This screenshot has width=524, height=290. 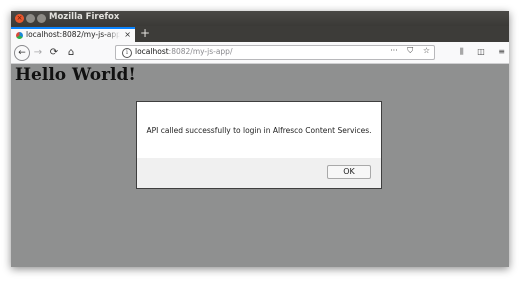 What do you see at coordinates (275, 52) in the screenshot?
I see `url-bar: i localhost:8082/my-js-app/ ··· ⛉ ☆` at bounding box center [275, 52].